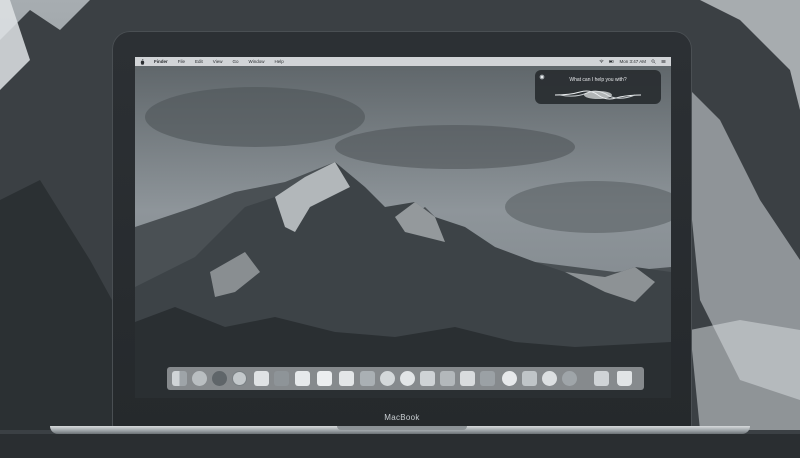  What do you see at coordinates (447, 378) in the screenshot?
I see `pages-icon` at bounding box center [447, 378].